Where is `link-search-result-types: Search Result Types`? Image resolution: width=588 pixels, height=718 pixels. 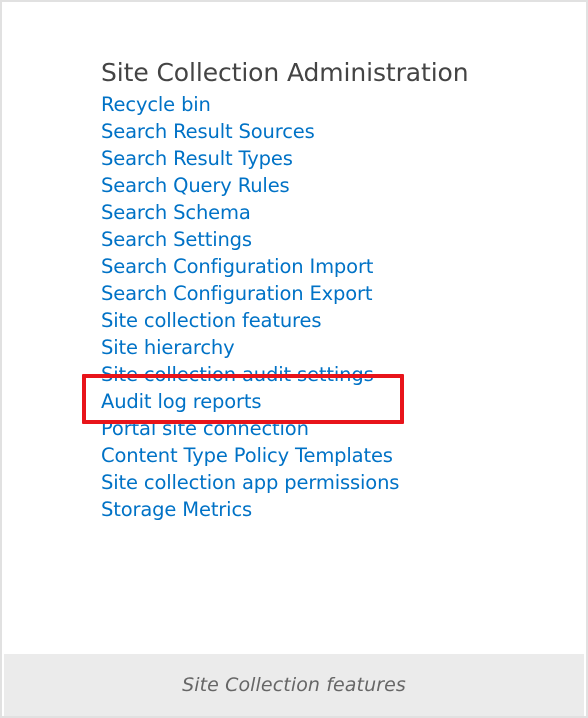 link-search-result-types: Search Result Types is located at coordinates (331, 158).